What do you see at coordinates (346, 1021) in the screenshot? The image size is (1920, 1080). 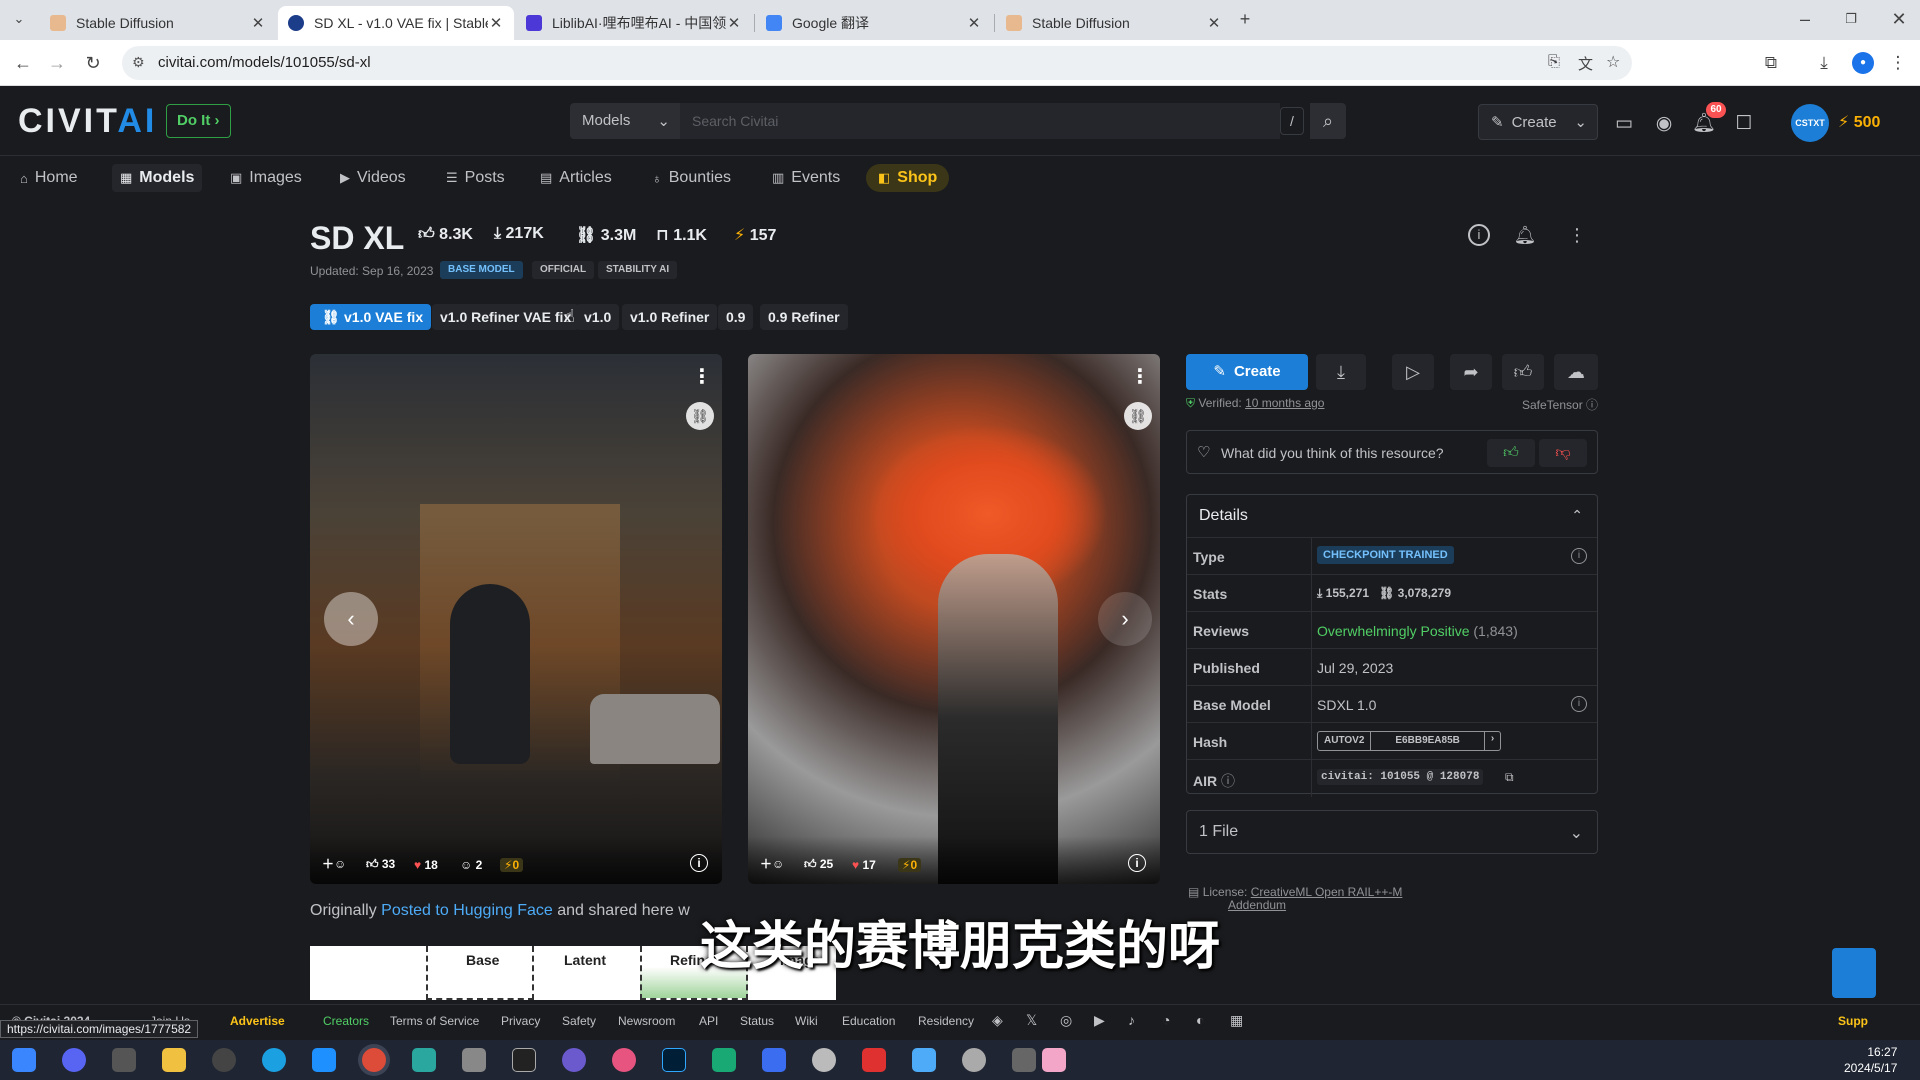 I see `footer-link-creators: Creators` at bounding box center [346, 1021].